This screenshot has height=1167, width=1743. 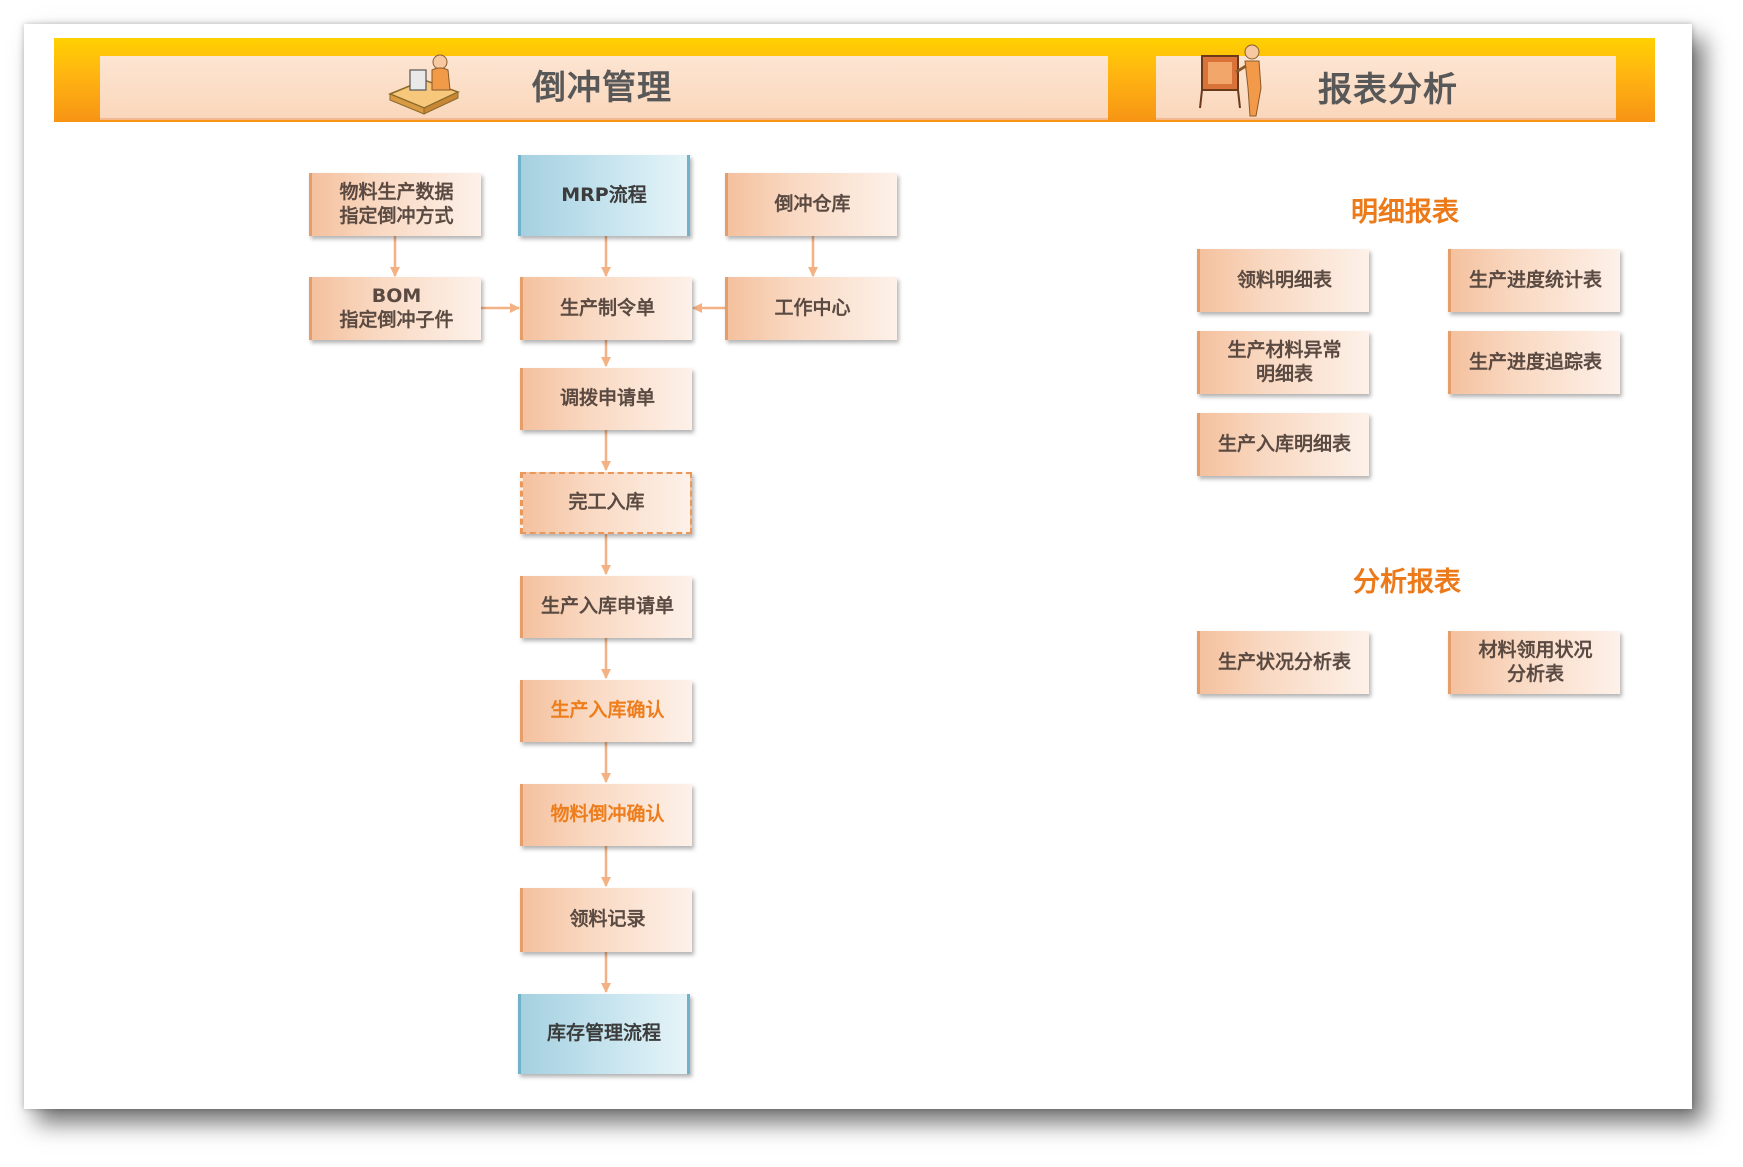 I want to click on report-material-issue-detail-label: 领料明细表, so click(x=1284, y=279).